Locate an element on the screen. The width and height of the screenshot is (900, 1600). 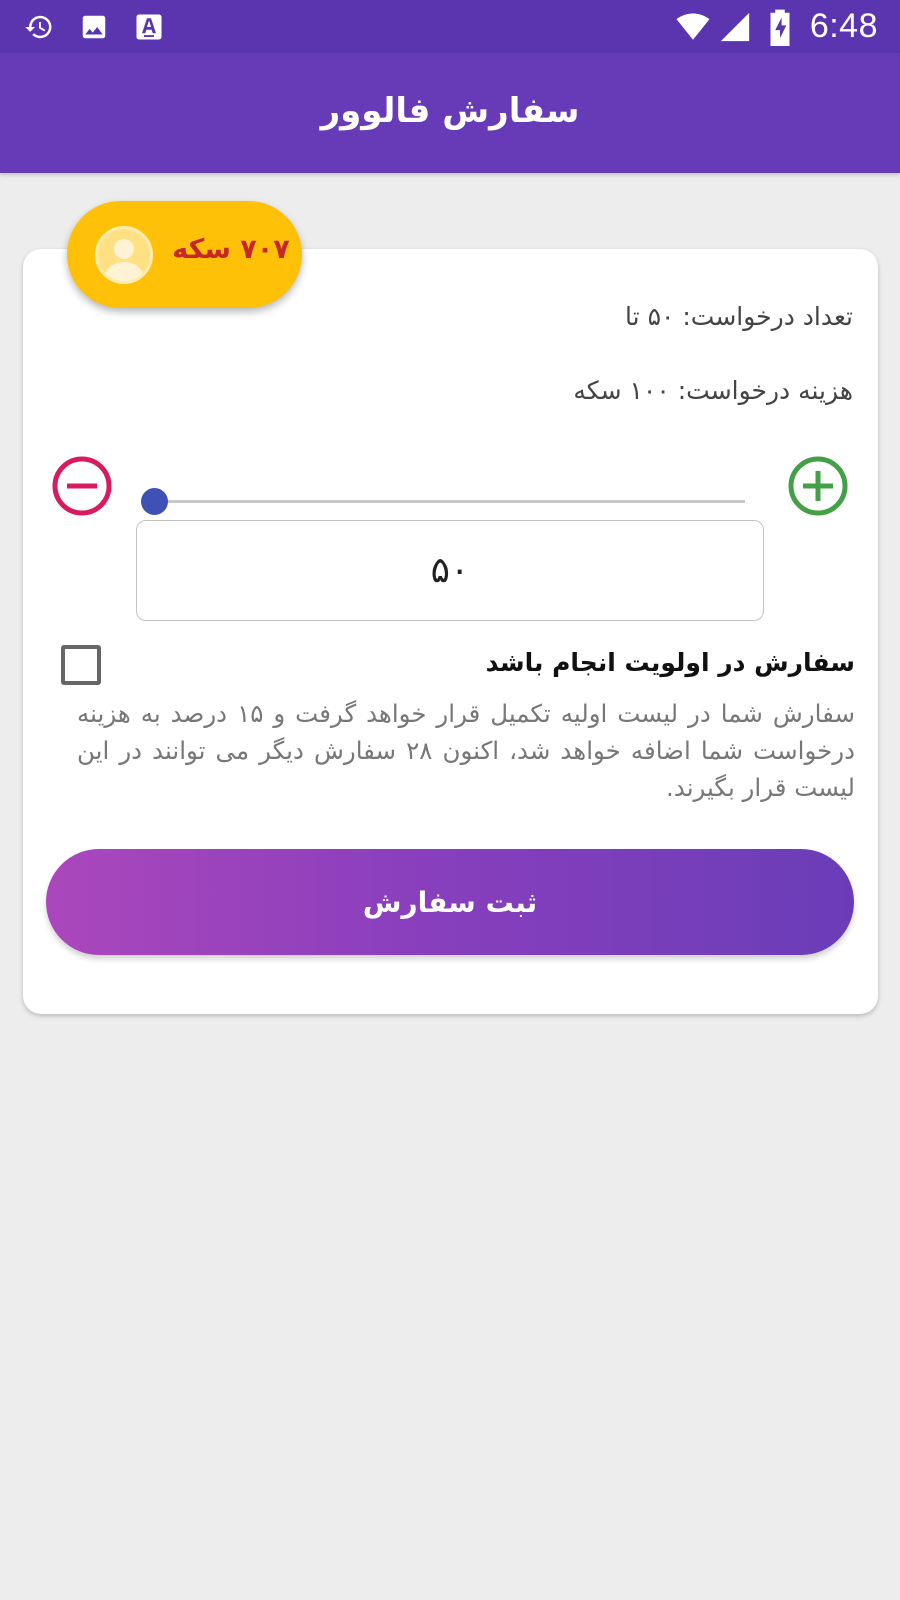
plus-circle-icon is located at coordinates (818, 486).